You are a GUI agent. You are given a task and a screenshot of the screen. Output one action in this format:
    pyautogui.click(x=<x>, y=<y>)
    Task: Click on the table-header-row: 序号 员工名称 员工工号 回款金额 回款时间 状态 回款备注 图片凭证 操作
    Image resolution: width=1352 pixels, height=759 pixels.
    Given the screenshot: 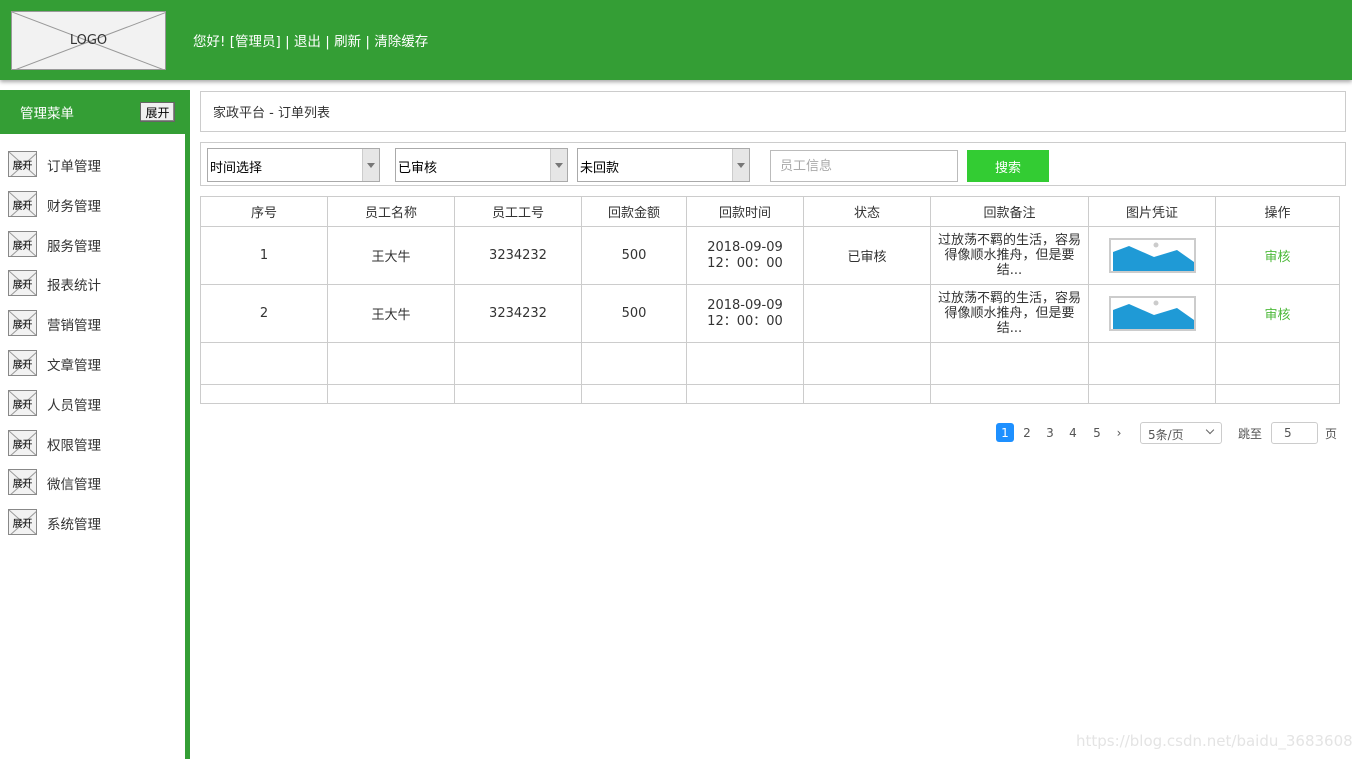 What is the action you would take?
    pyautogui.click(x=770, y=211)
    